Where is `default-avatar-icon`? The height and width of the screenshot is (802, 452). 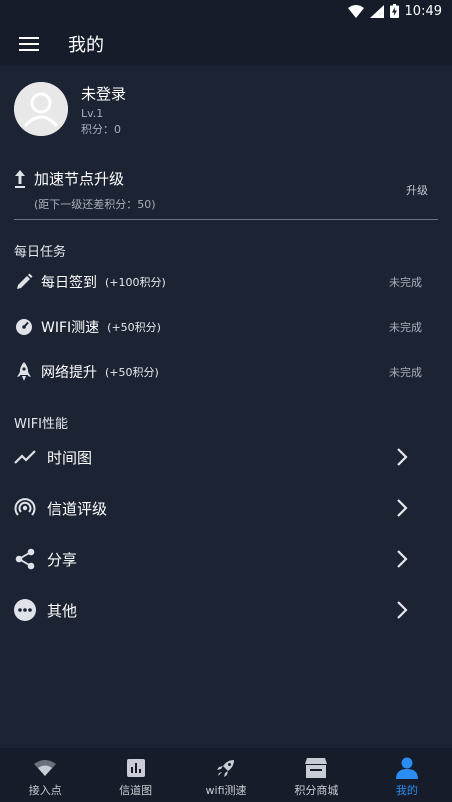 default-avatar-icon is located at coordinates (41, 109).